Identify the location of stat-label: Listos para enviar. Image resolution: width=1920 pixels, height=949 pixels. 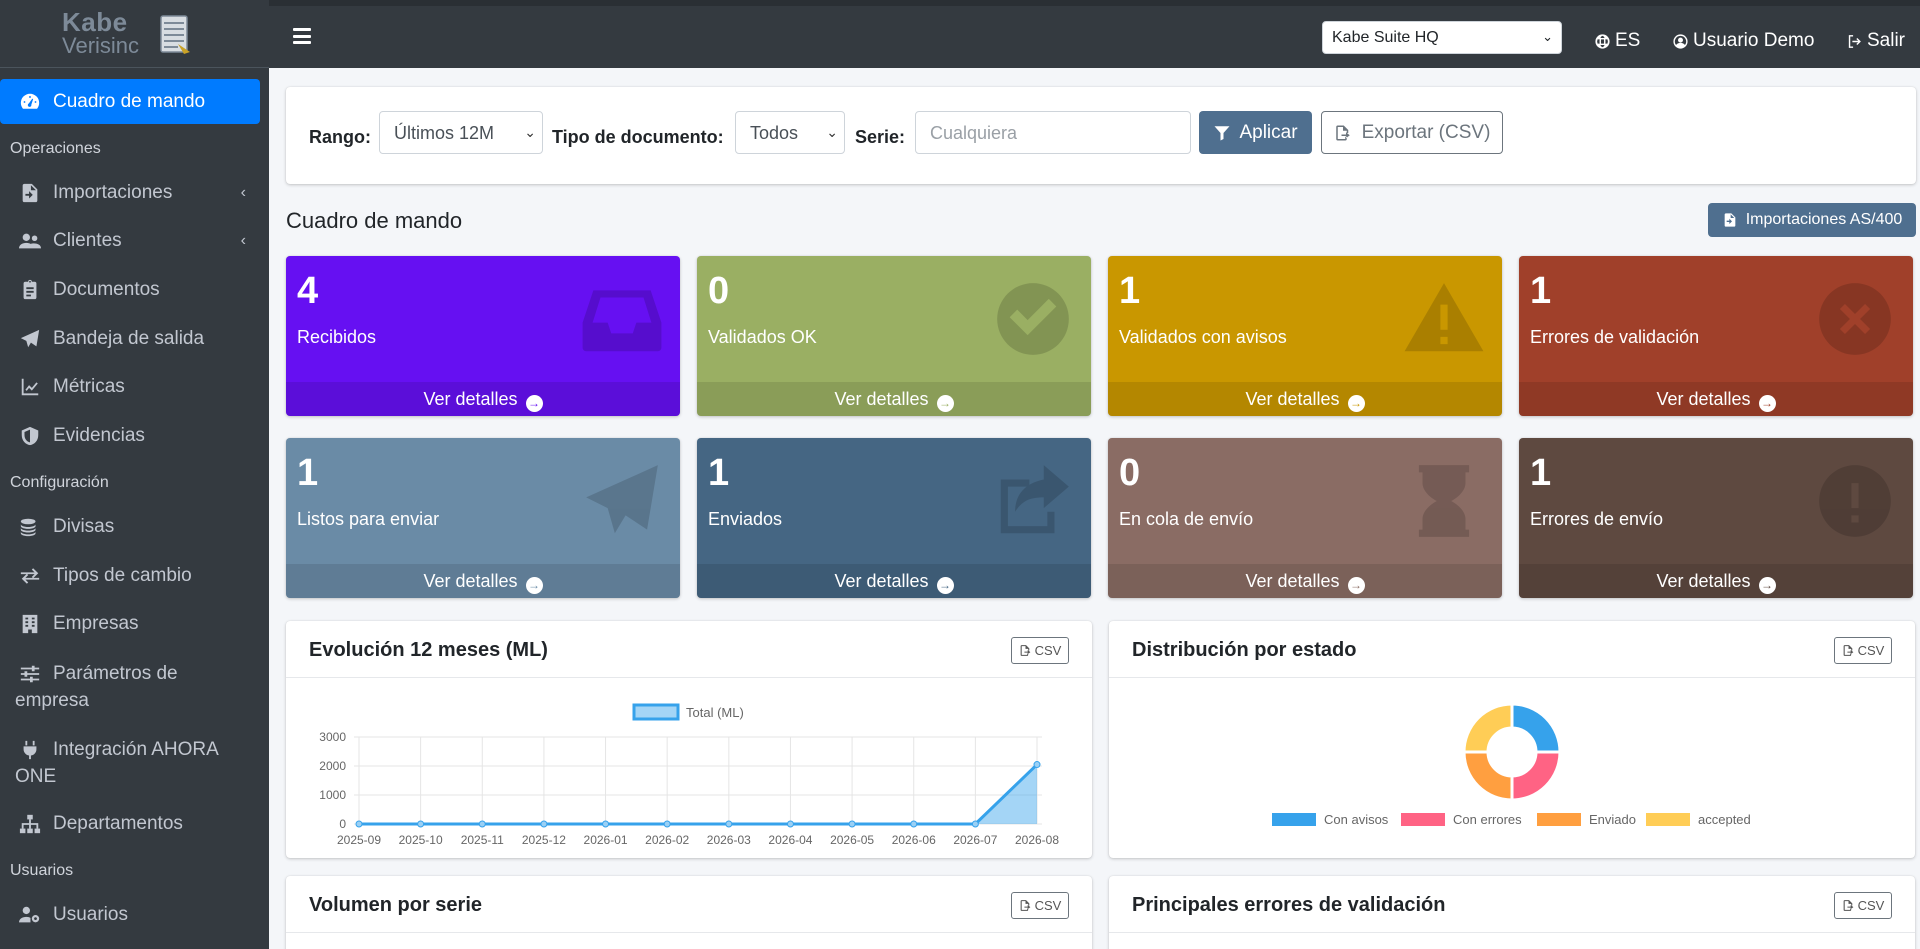
(368, 519).